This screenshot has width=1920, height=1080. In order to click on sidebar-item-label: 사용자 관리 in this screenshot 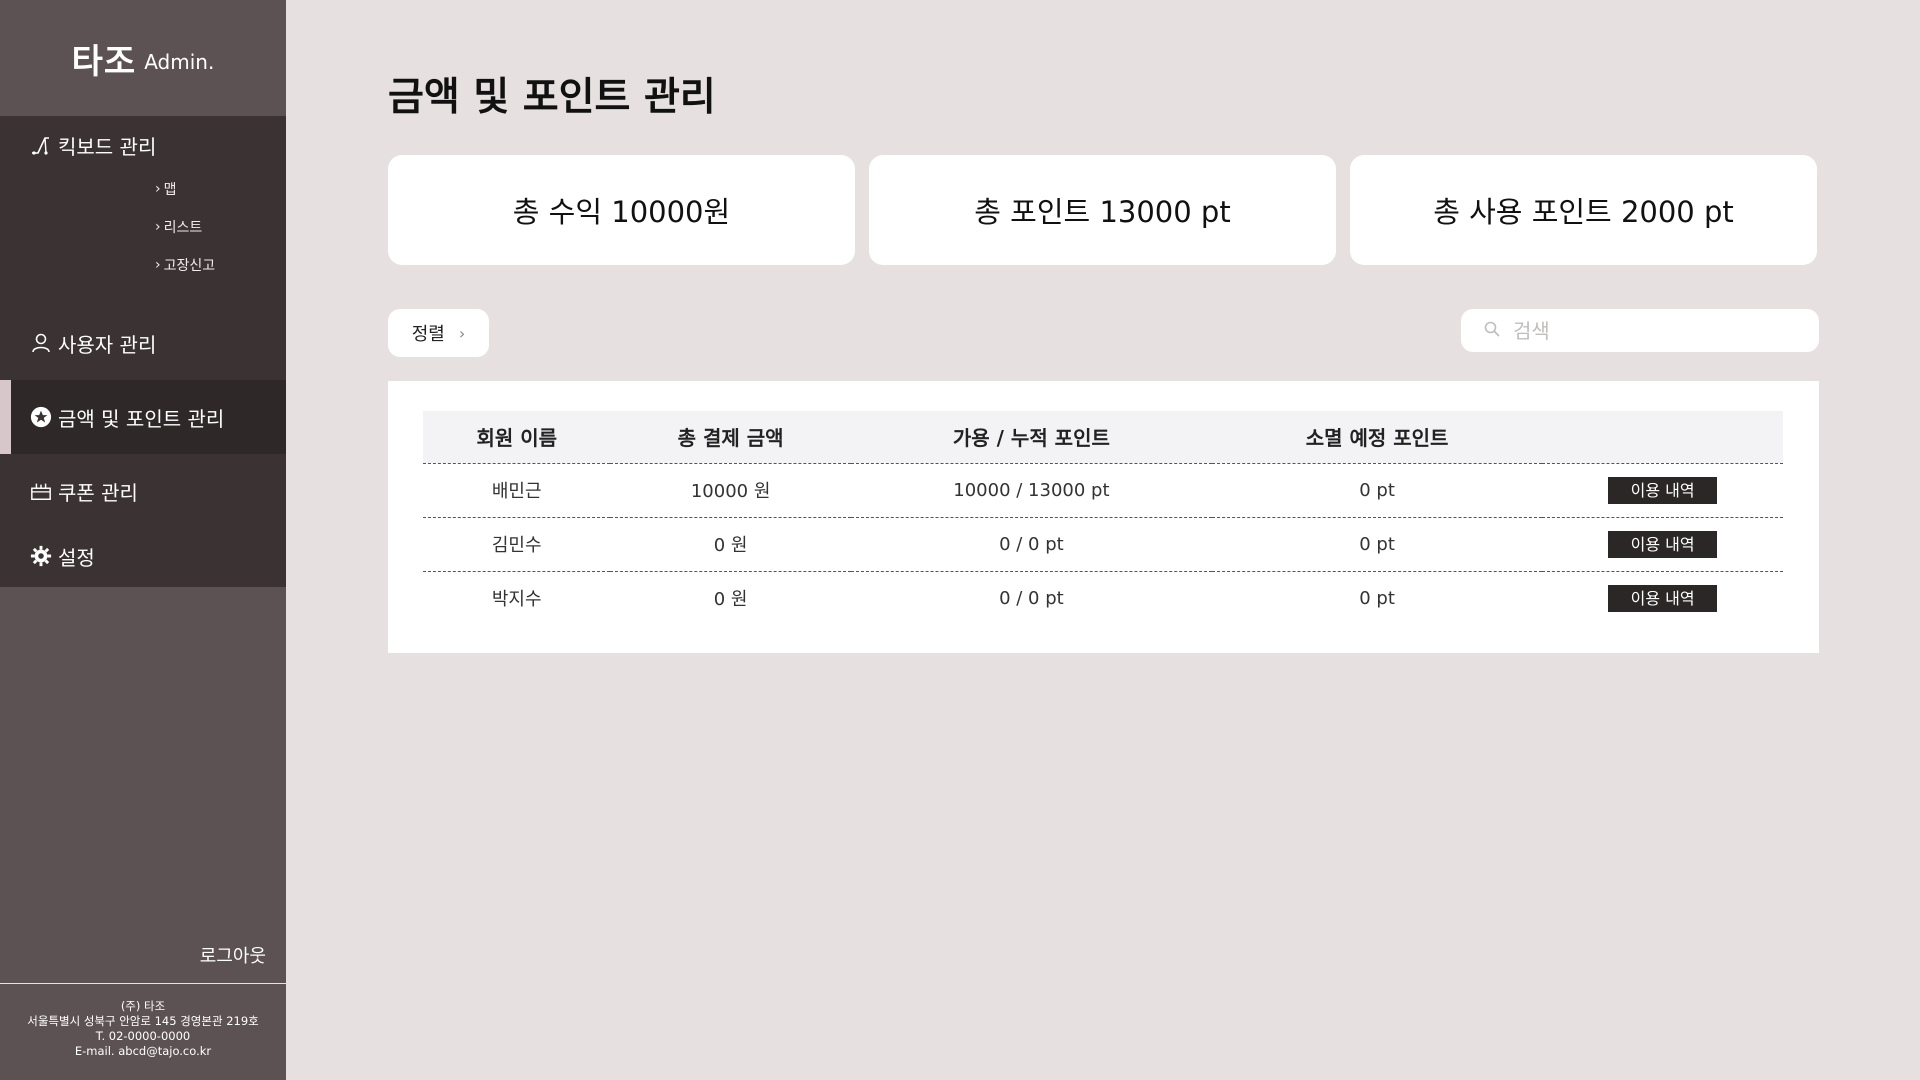, I will do `click(107, 344)`.